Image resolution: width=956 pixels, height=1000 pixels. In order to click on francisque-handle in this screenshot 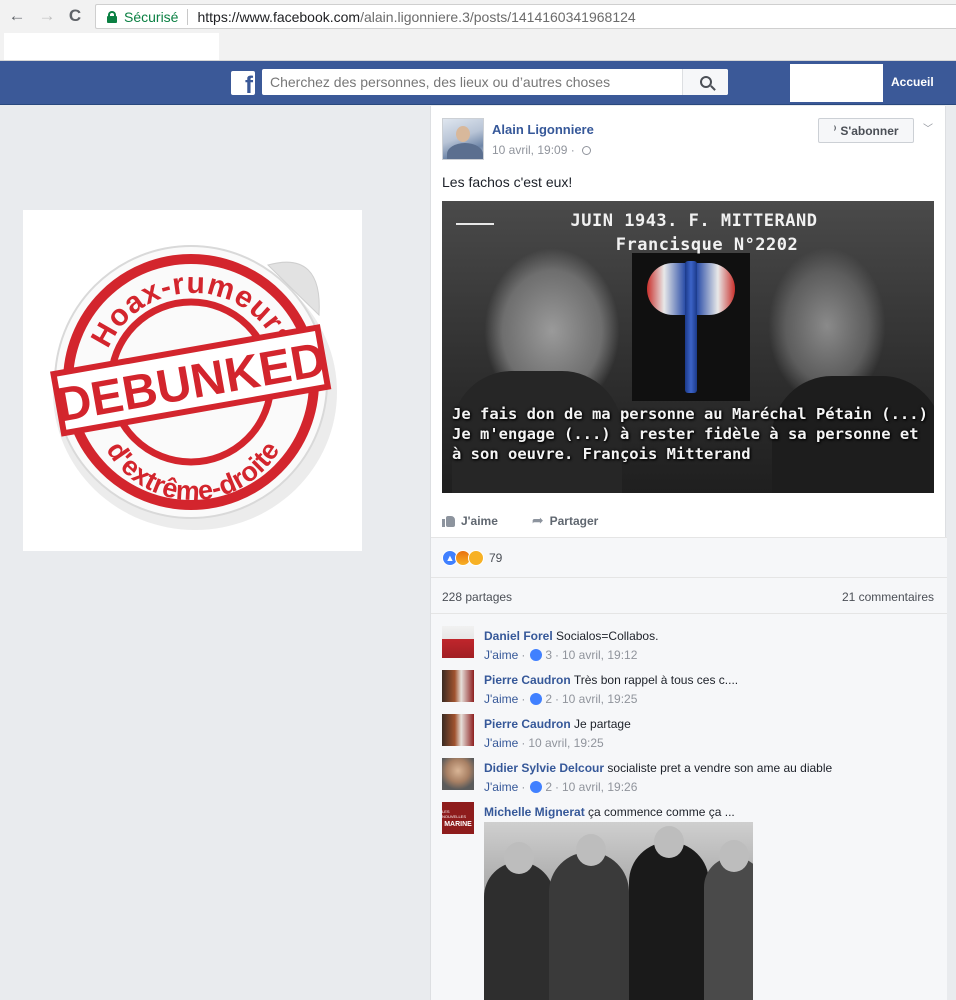, I will do `click(691, 327)`.